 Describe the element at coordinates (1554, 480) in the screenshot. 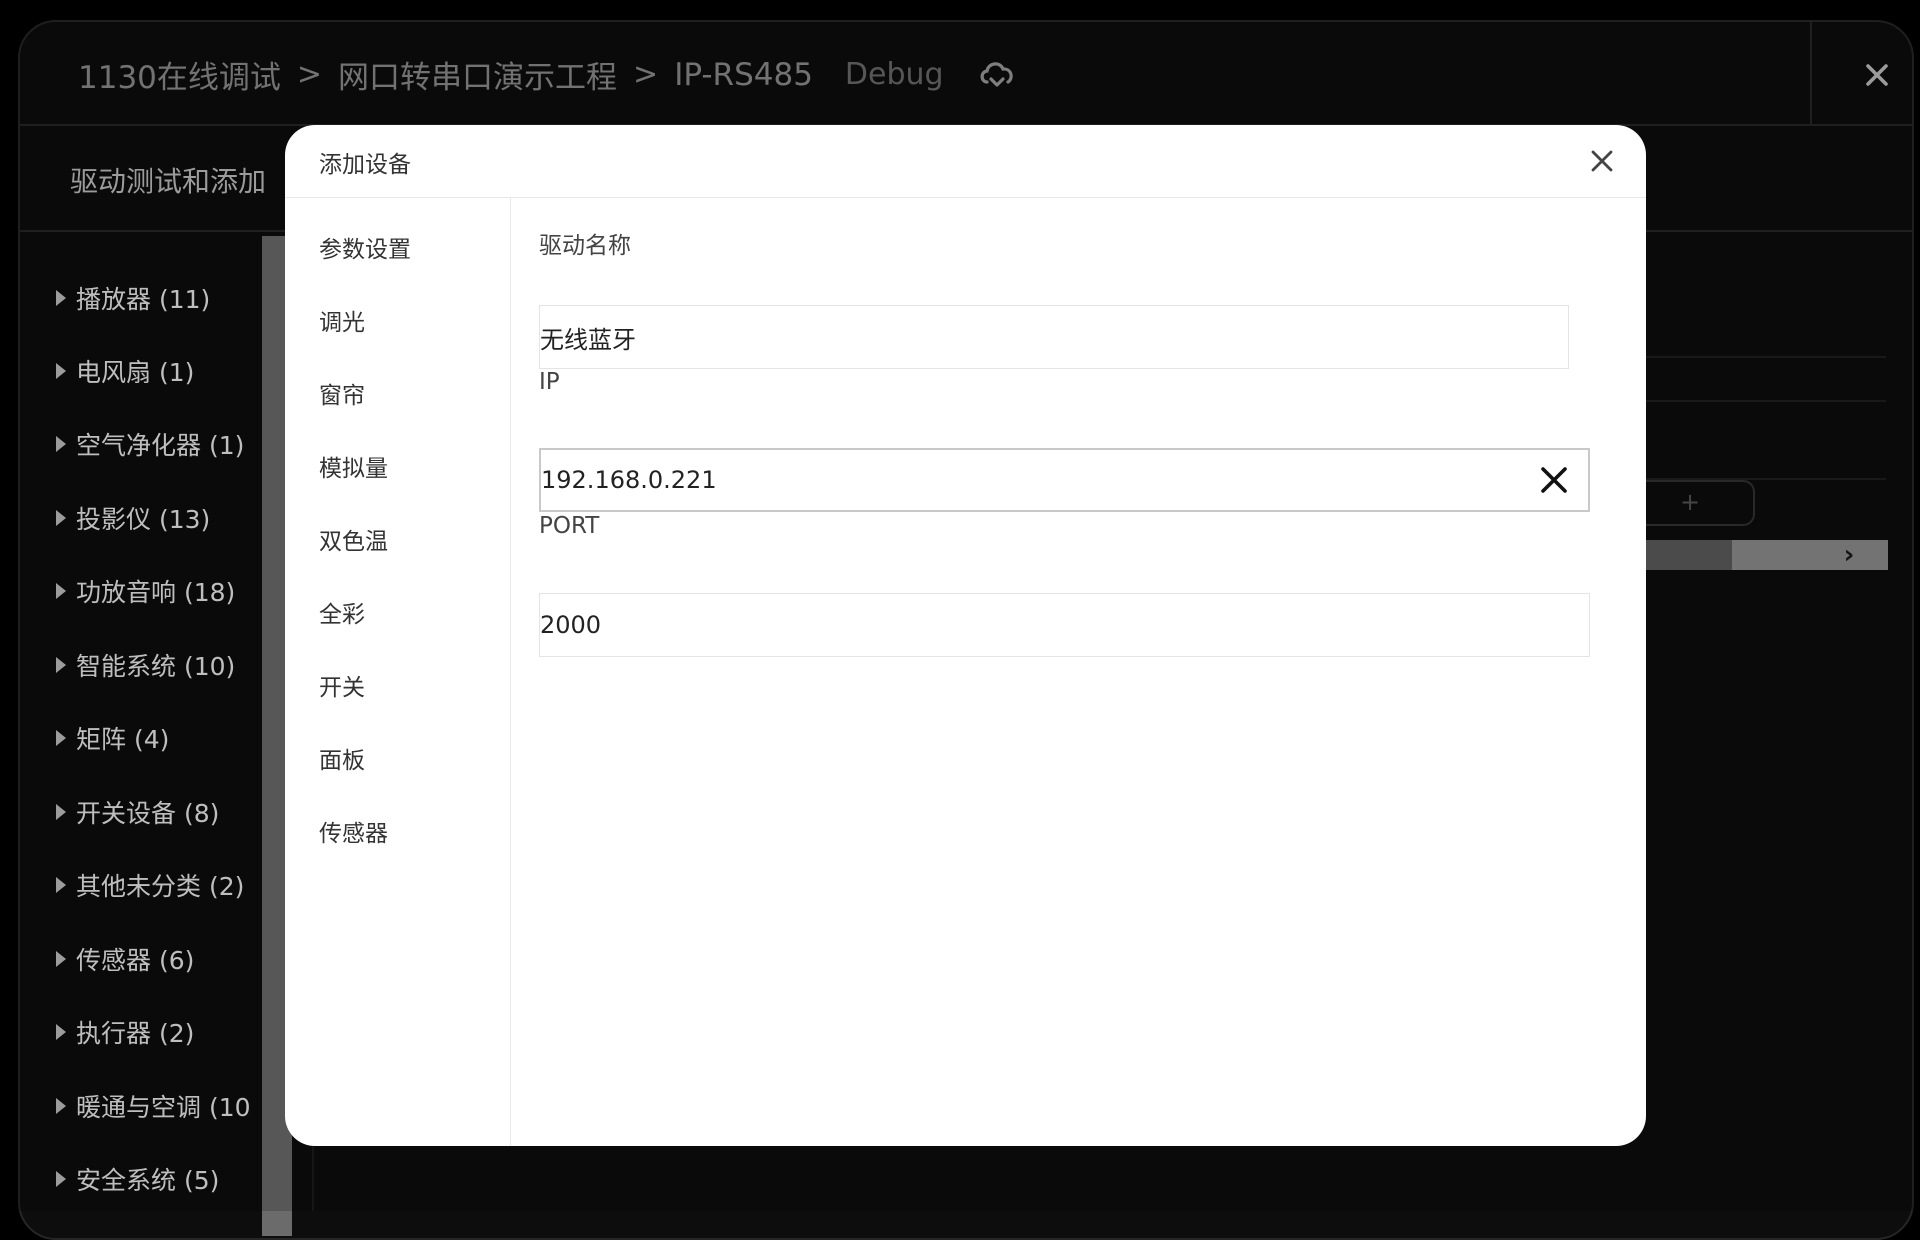

I see `clear-input-icon` at that location.